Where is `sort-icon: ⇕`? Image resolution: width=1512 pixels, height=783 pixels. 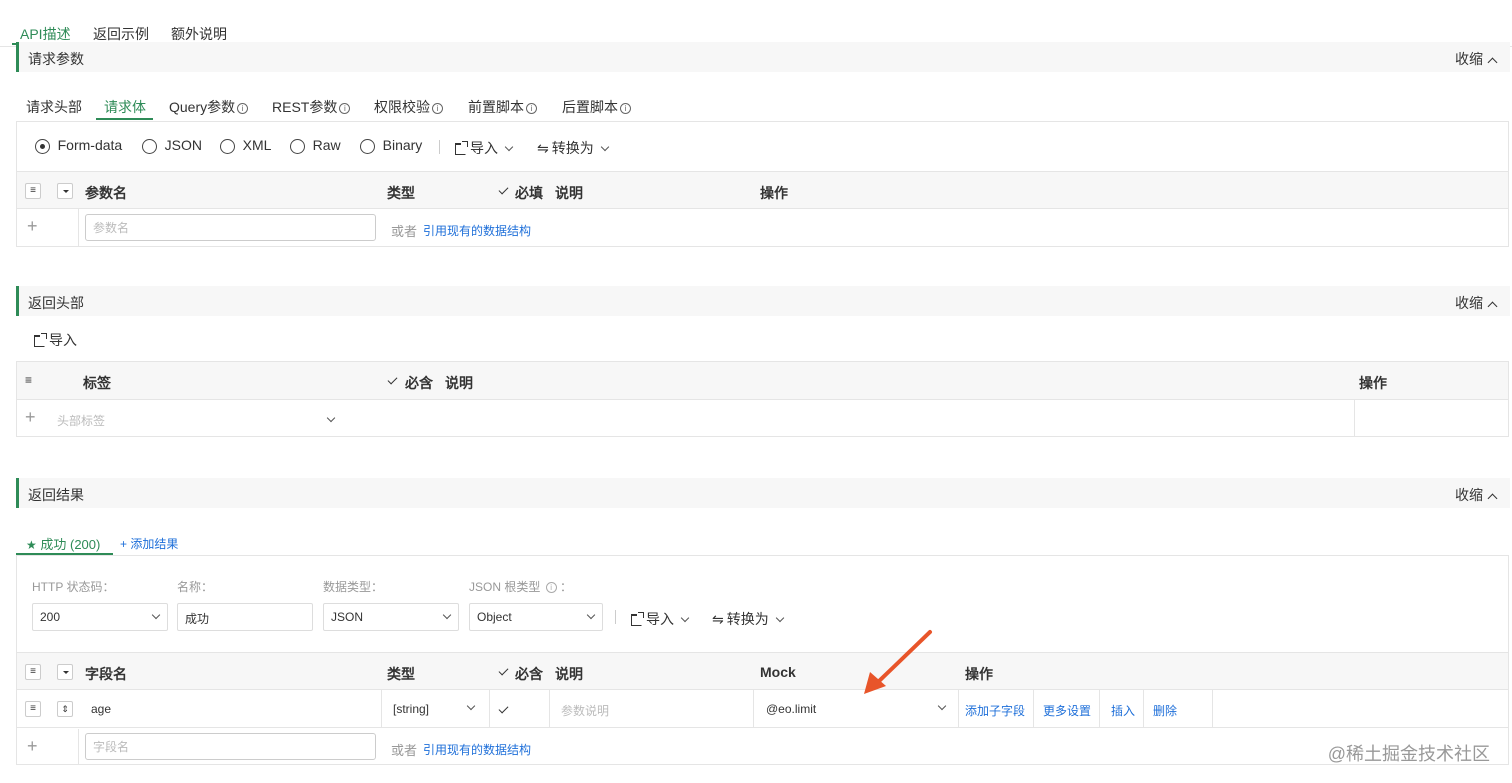
sort-icon: ⇕ is located at coordinates (65, 709).